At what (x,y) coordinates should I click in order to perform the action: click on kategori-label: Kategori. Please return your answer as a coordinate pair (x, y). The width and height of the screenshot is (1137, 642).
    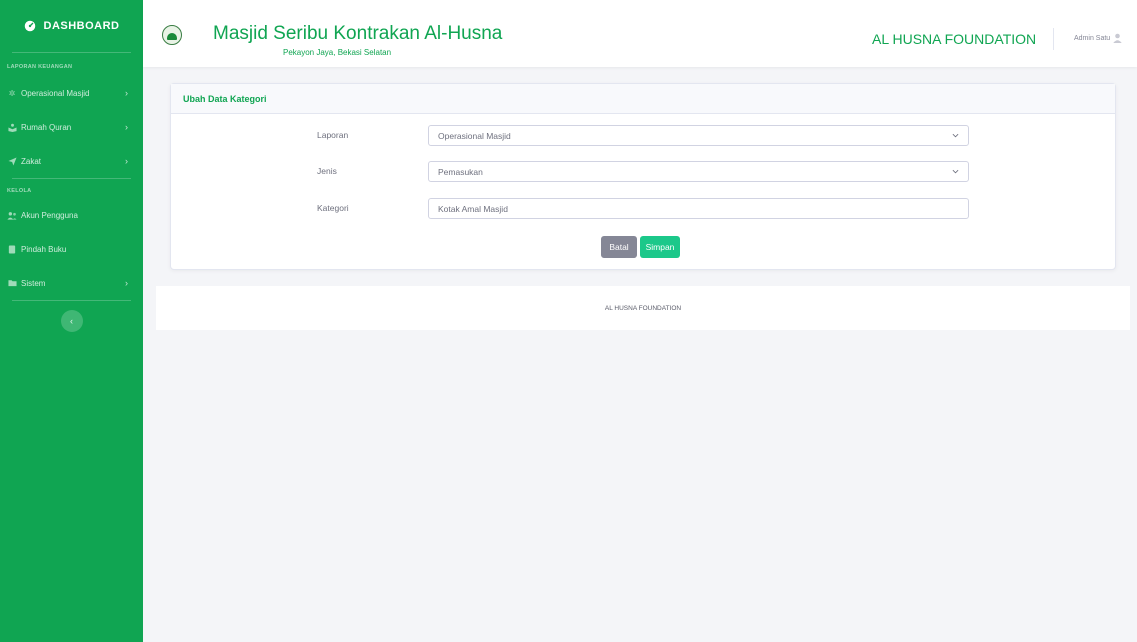
    Looking at the image, I should click on (333, 208).